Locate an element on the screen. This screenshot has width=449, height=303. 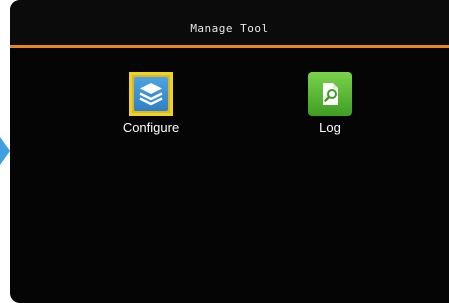
menu-item-log: Log is located at coordinates (330, 104).